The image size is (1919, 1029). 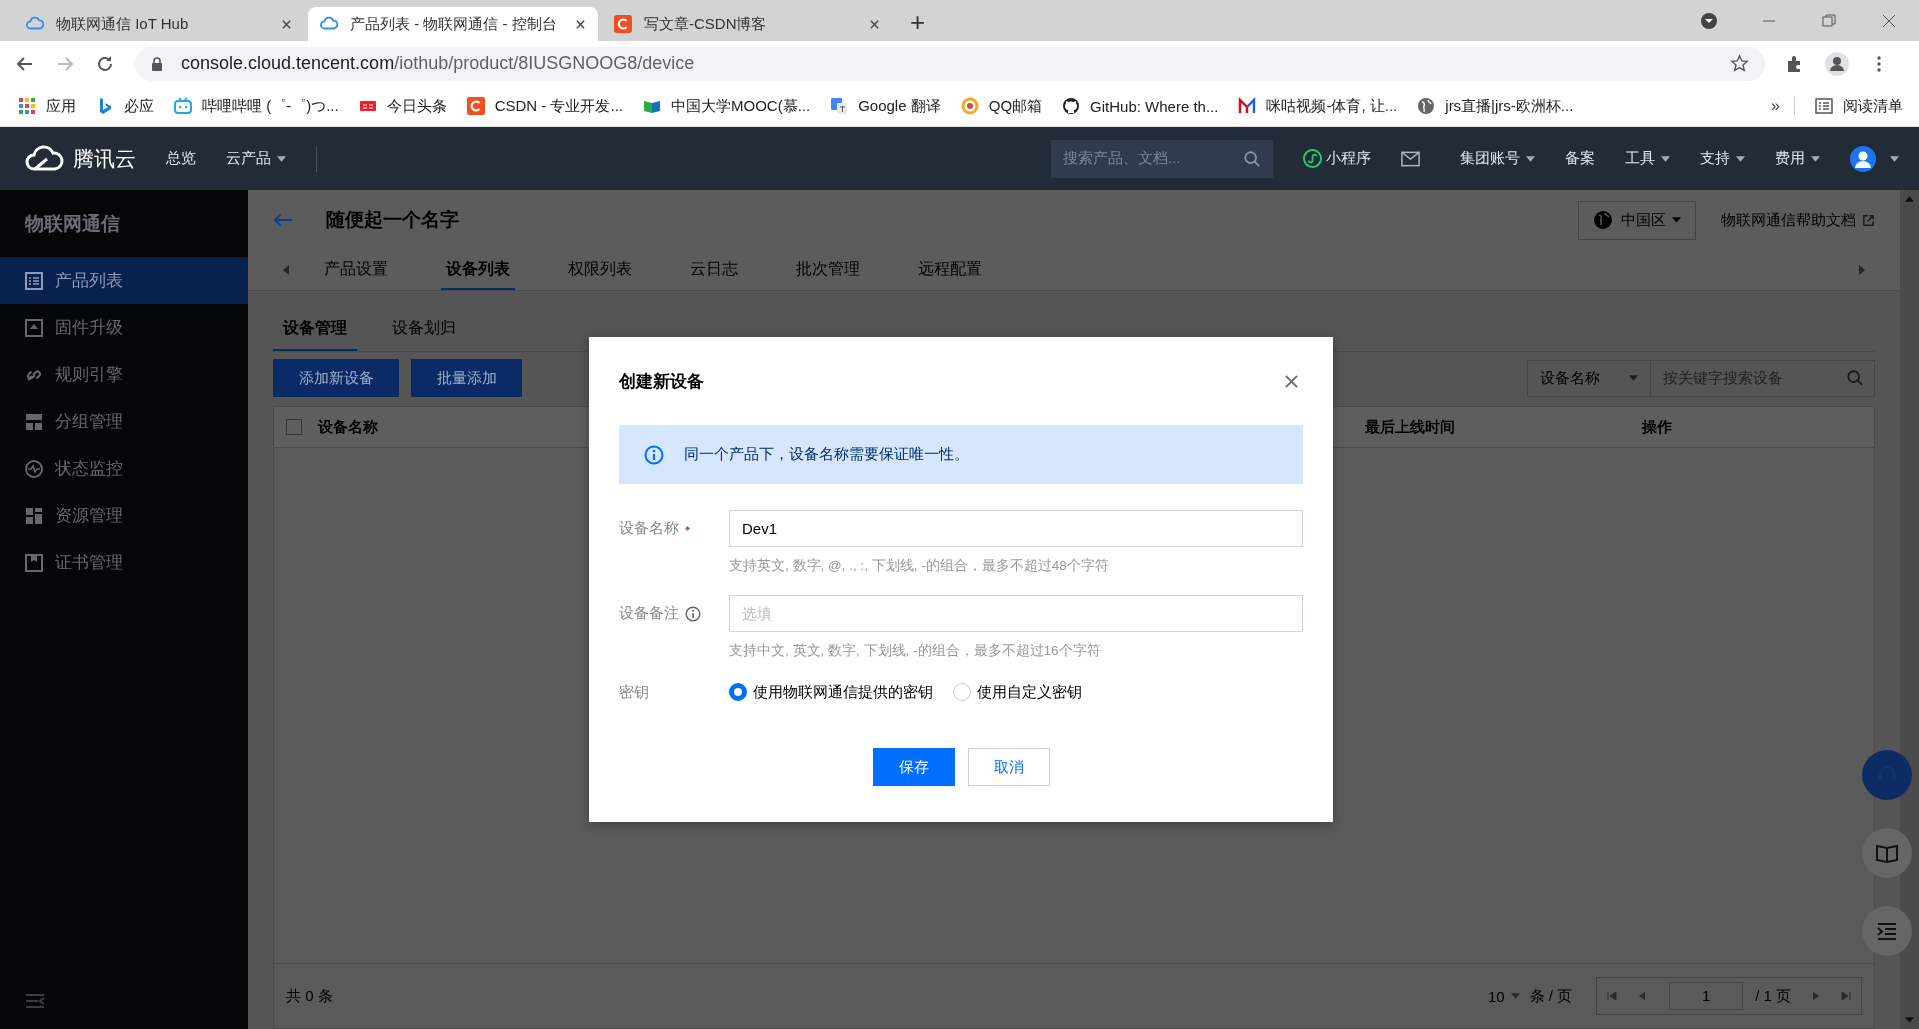 I want to click on tab-search-icon, so click(x=1709, y=21).